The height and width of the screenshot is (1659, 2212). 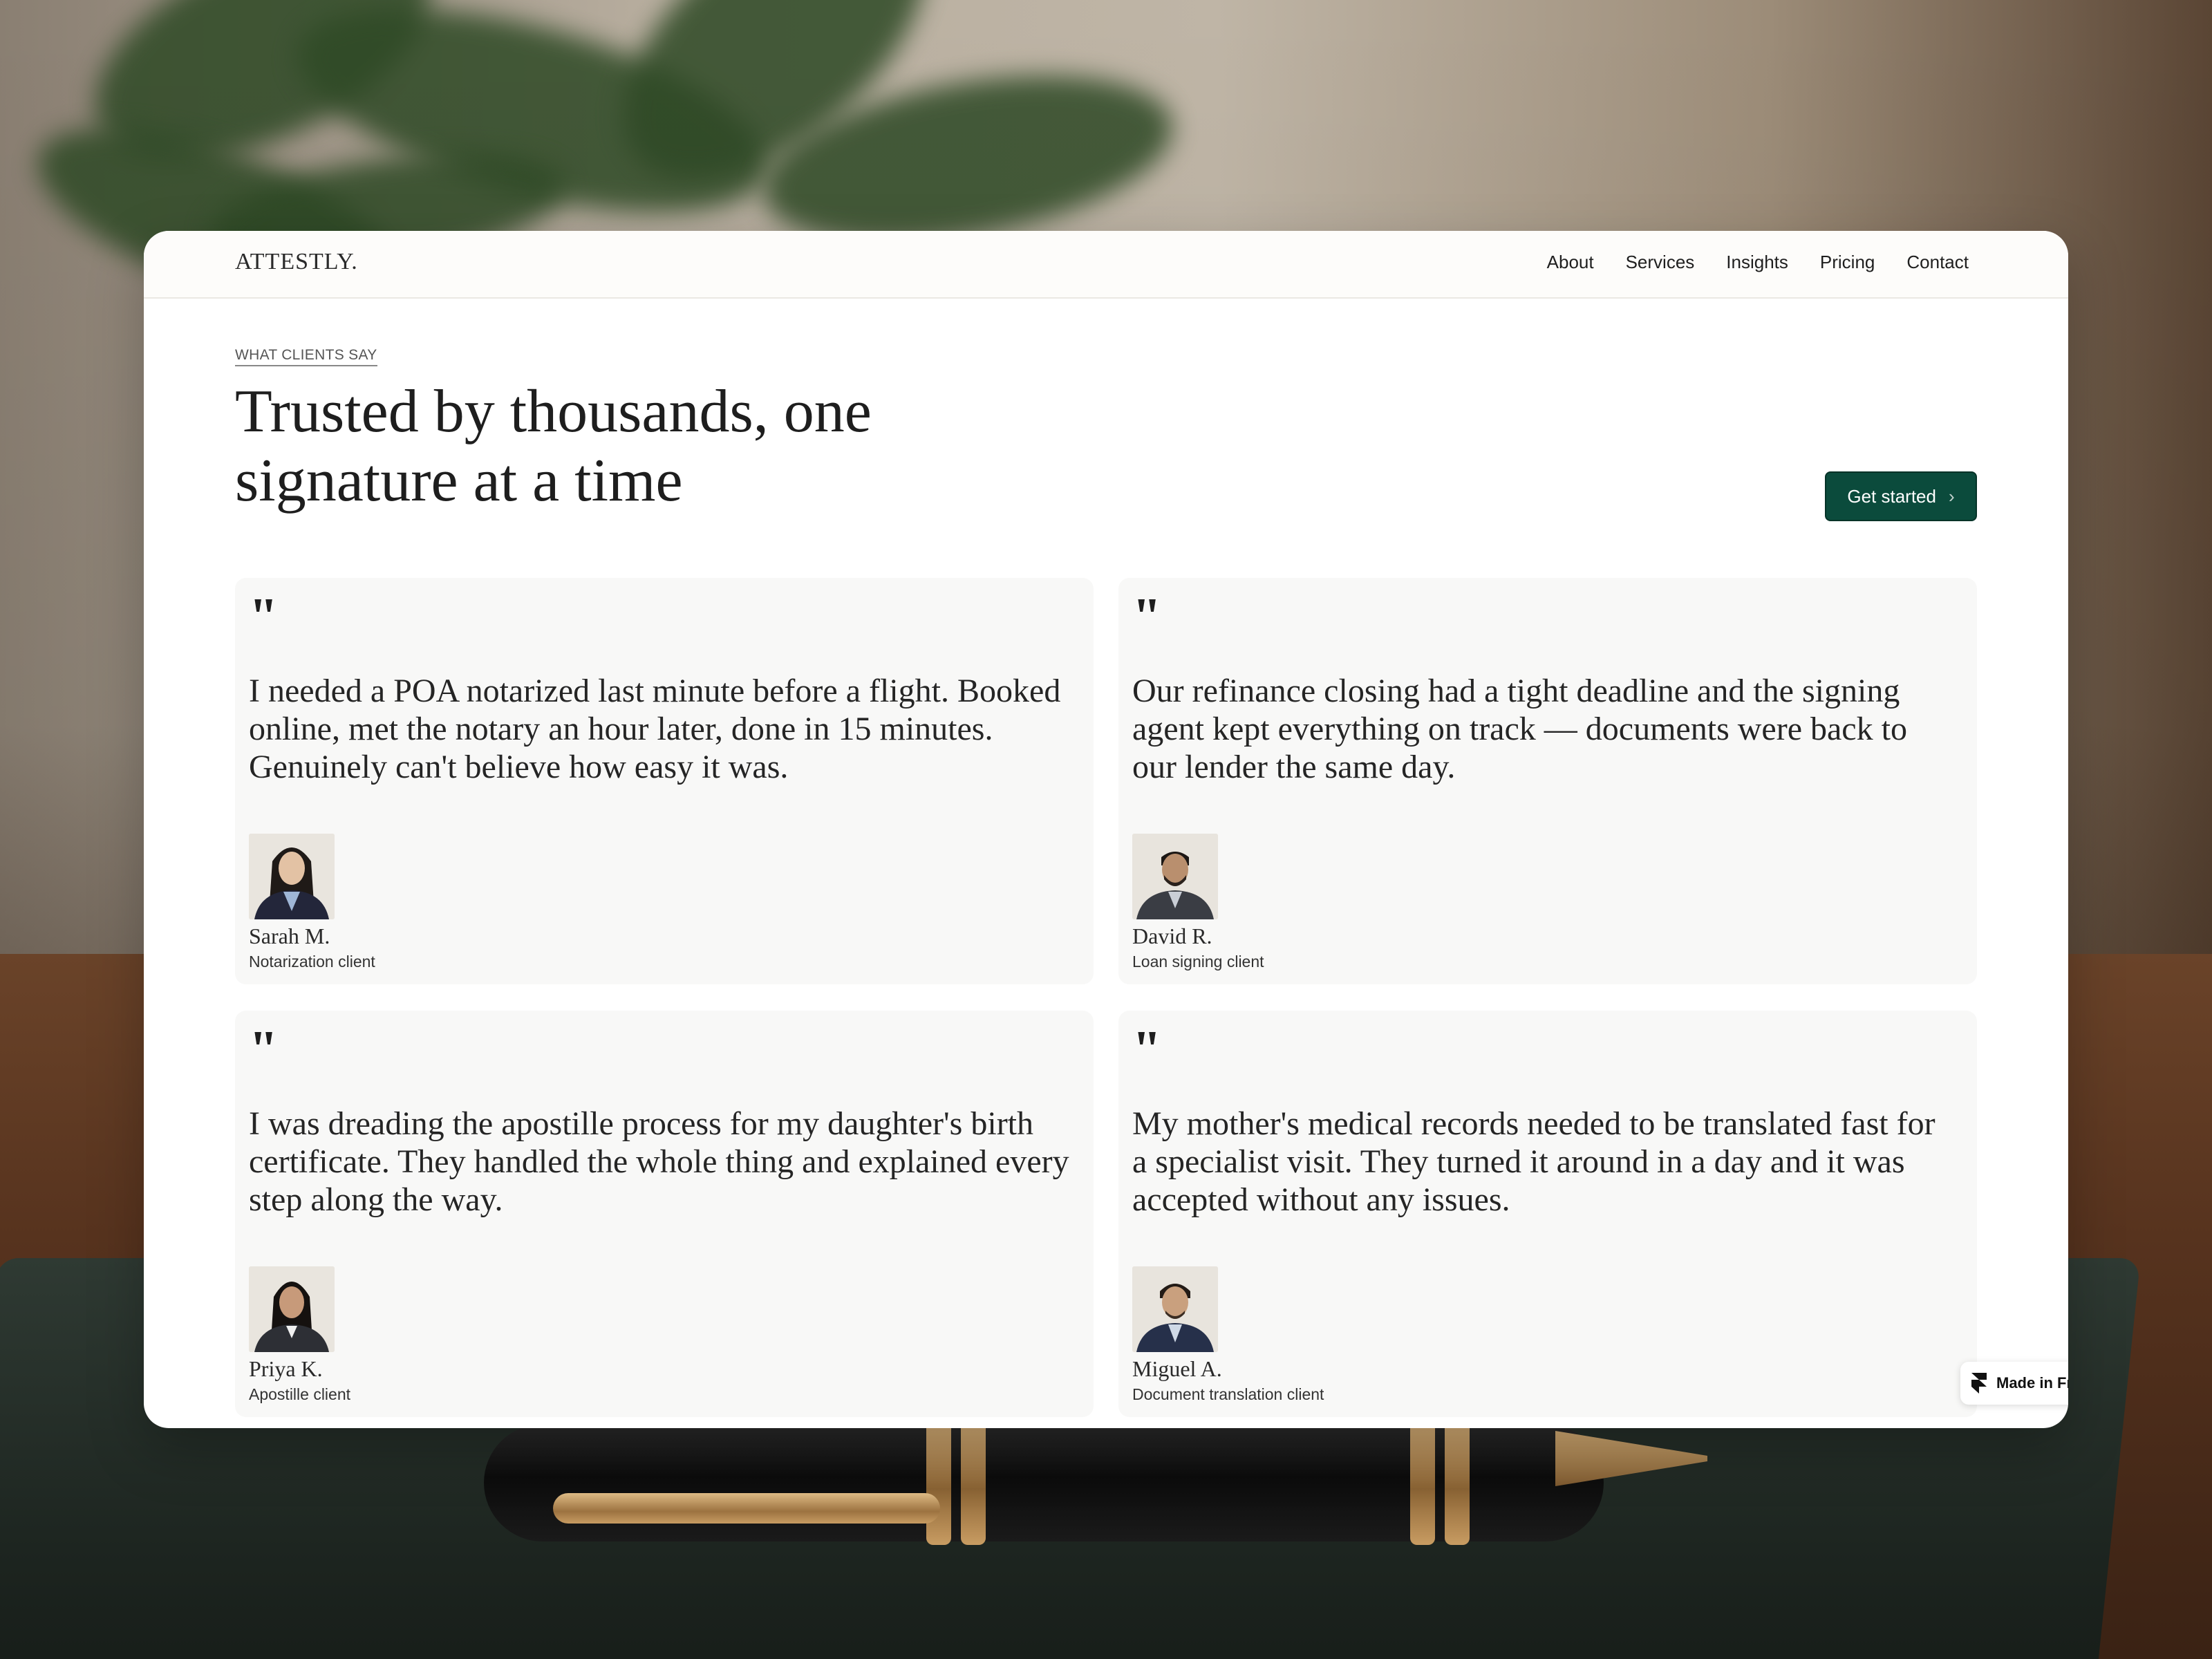 I want to click on pen-clip, so click(x=746, y=1508).